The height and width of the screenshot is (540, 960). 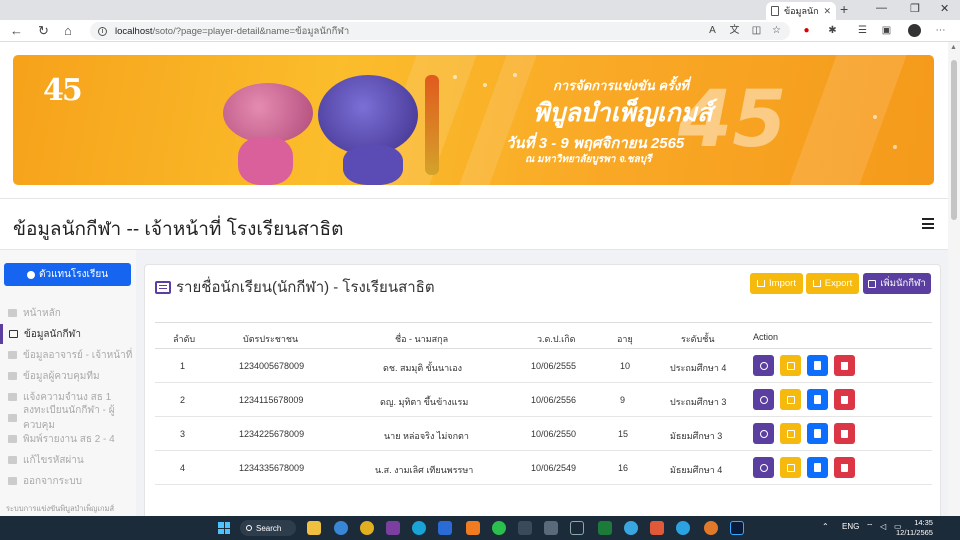 I want to click on edge-icon, so click(x=419, y=528).